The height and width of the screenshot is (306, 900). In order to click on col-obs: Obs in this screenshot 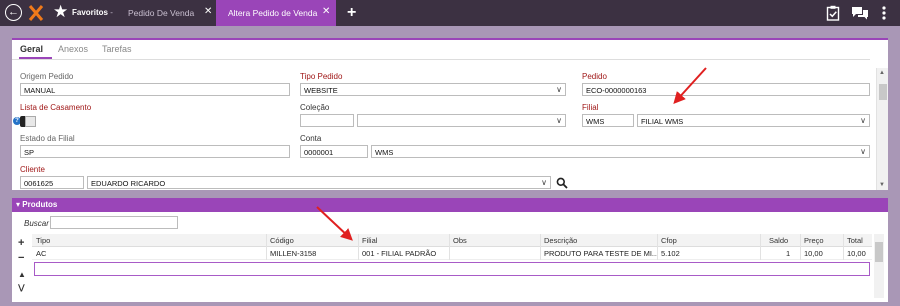, I will do `click(460, 240)`.